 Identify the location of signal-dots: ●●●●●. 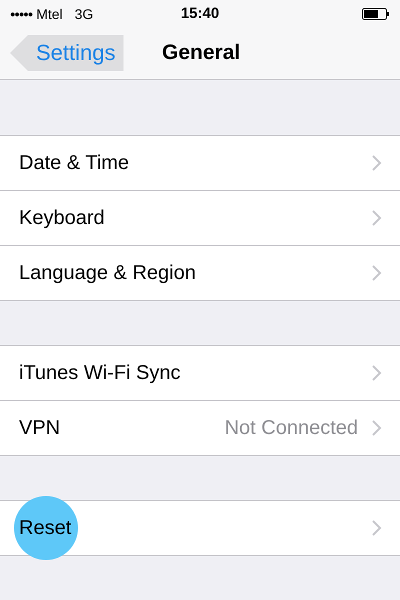
(21, 13).